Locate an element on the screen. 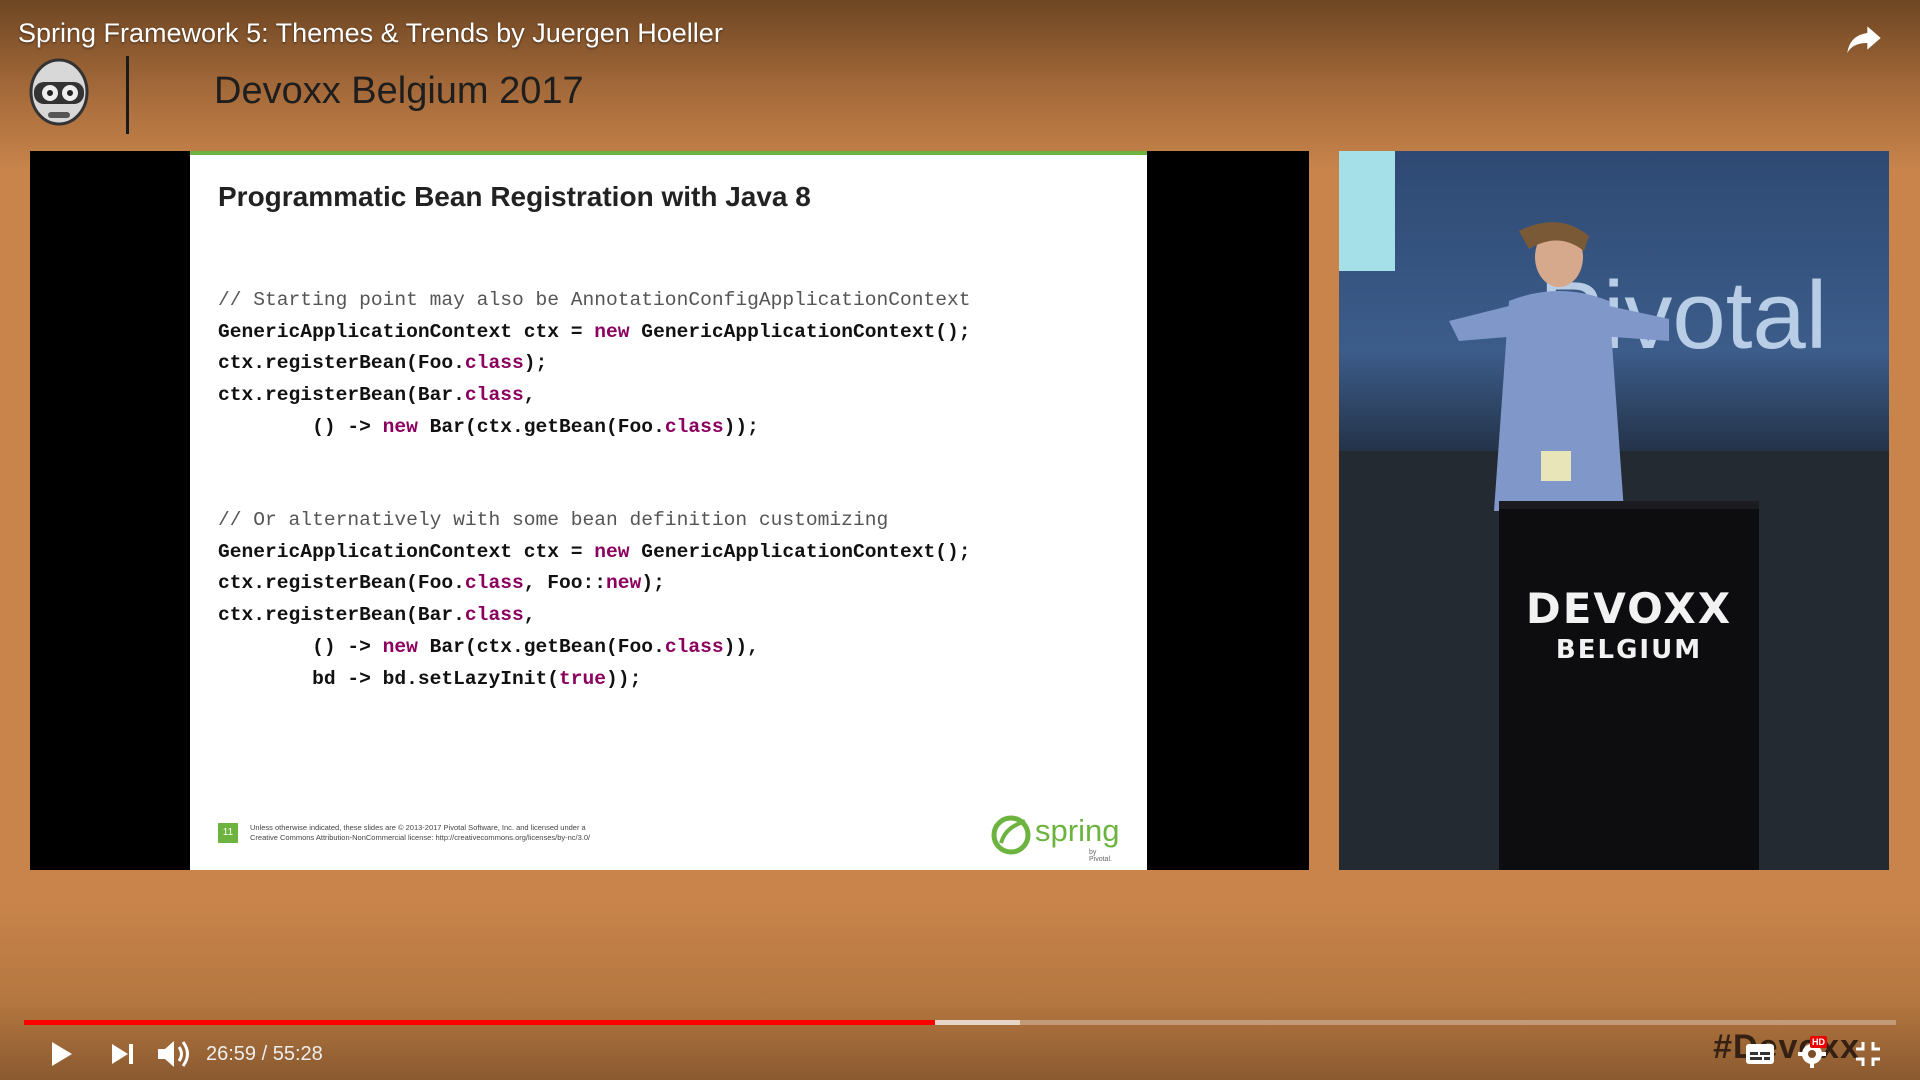 The width and height of the screenshot is (1920, 1080). devoxx-hashtag-watermark: #Devoxx is located at coordinates (1786, 1047).